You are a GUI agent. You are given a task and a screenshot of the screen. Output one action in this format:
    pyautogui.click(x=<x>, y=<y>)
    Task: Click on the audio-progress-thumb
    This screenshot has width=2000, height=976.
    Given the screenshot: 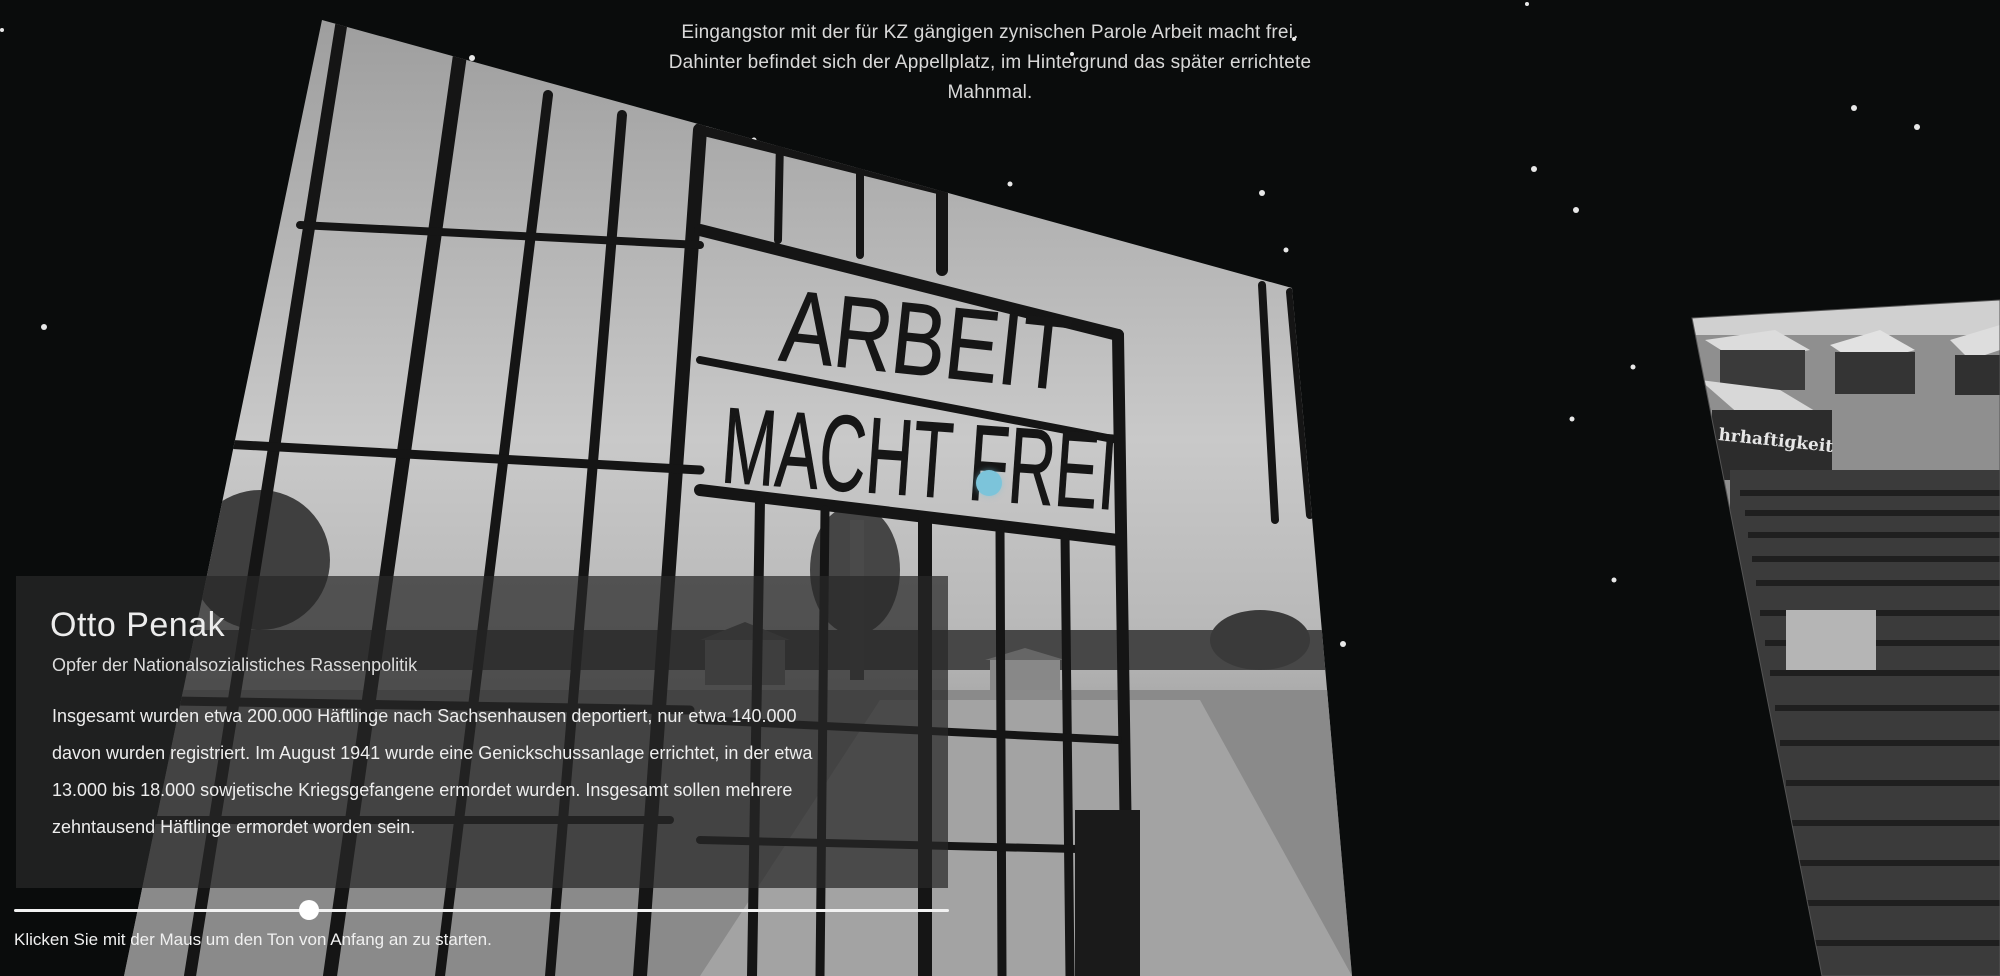 What is the action you would take?
    pyautogui.click(x=308, y=910)
    